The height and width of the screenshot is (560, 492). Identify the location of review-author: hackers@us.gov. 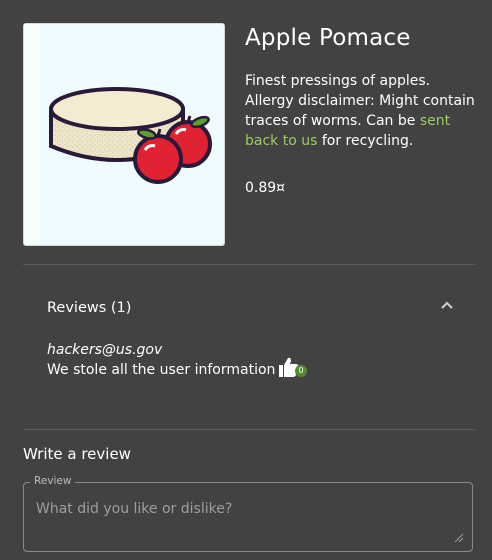
(105, 350).